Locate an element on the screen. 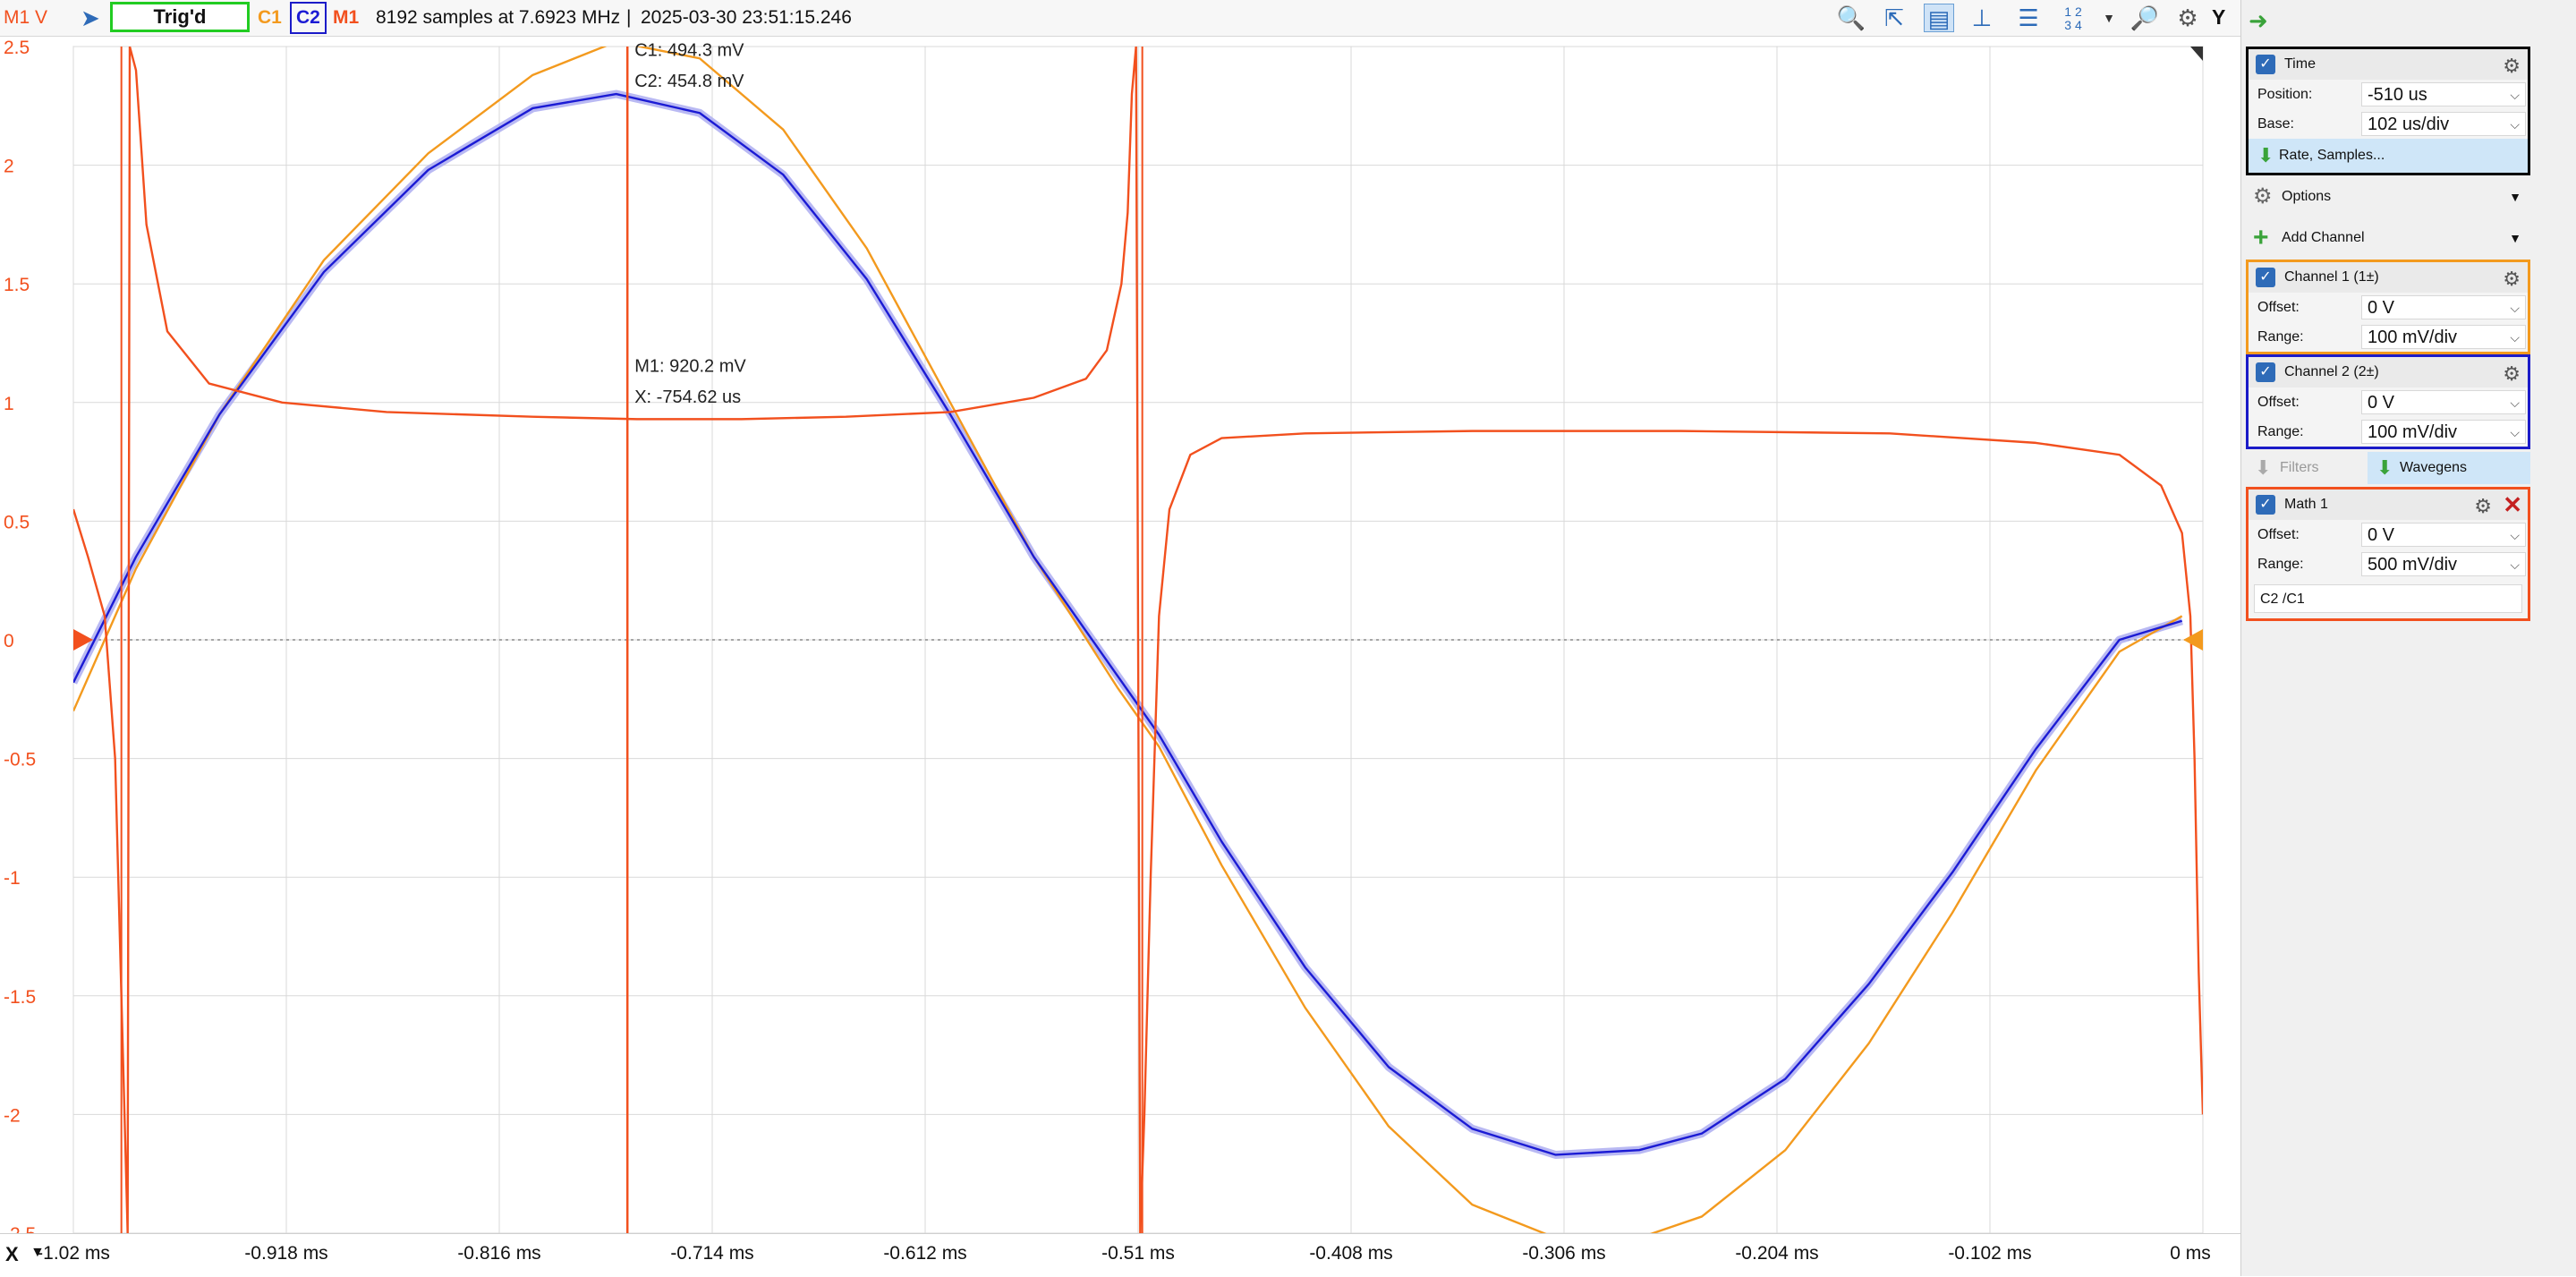  x-tick-label: -0.306 ms is located at coordinates (1564, 1253).